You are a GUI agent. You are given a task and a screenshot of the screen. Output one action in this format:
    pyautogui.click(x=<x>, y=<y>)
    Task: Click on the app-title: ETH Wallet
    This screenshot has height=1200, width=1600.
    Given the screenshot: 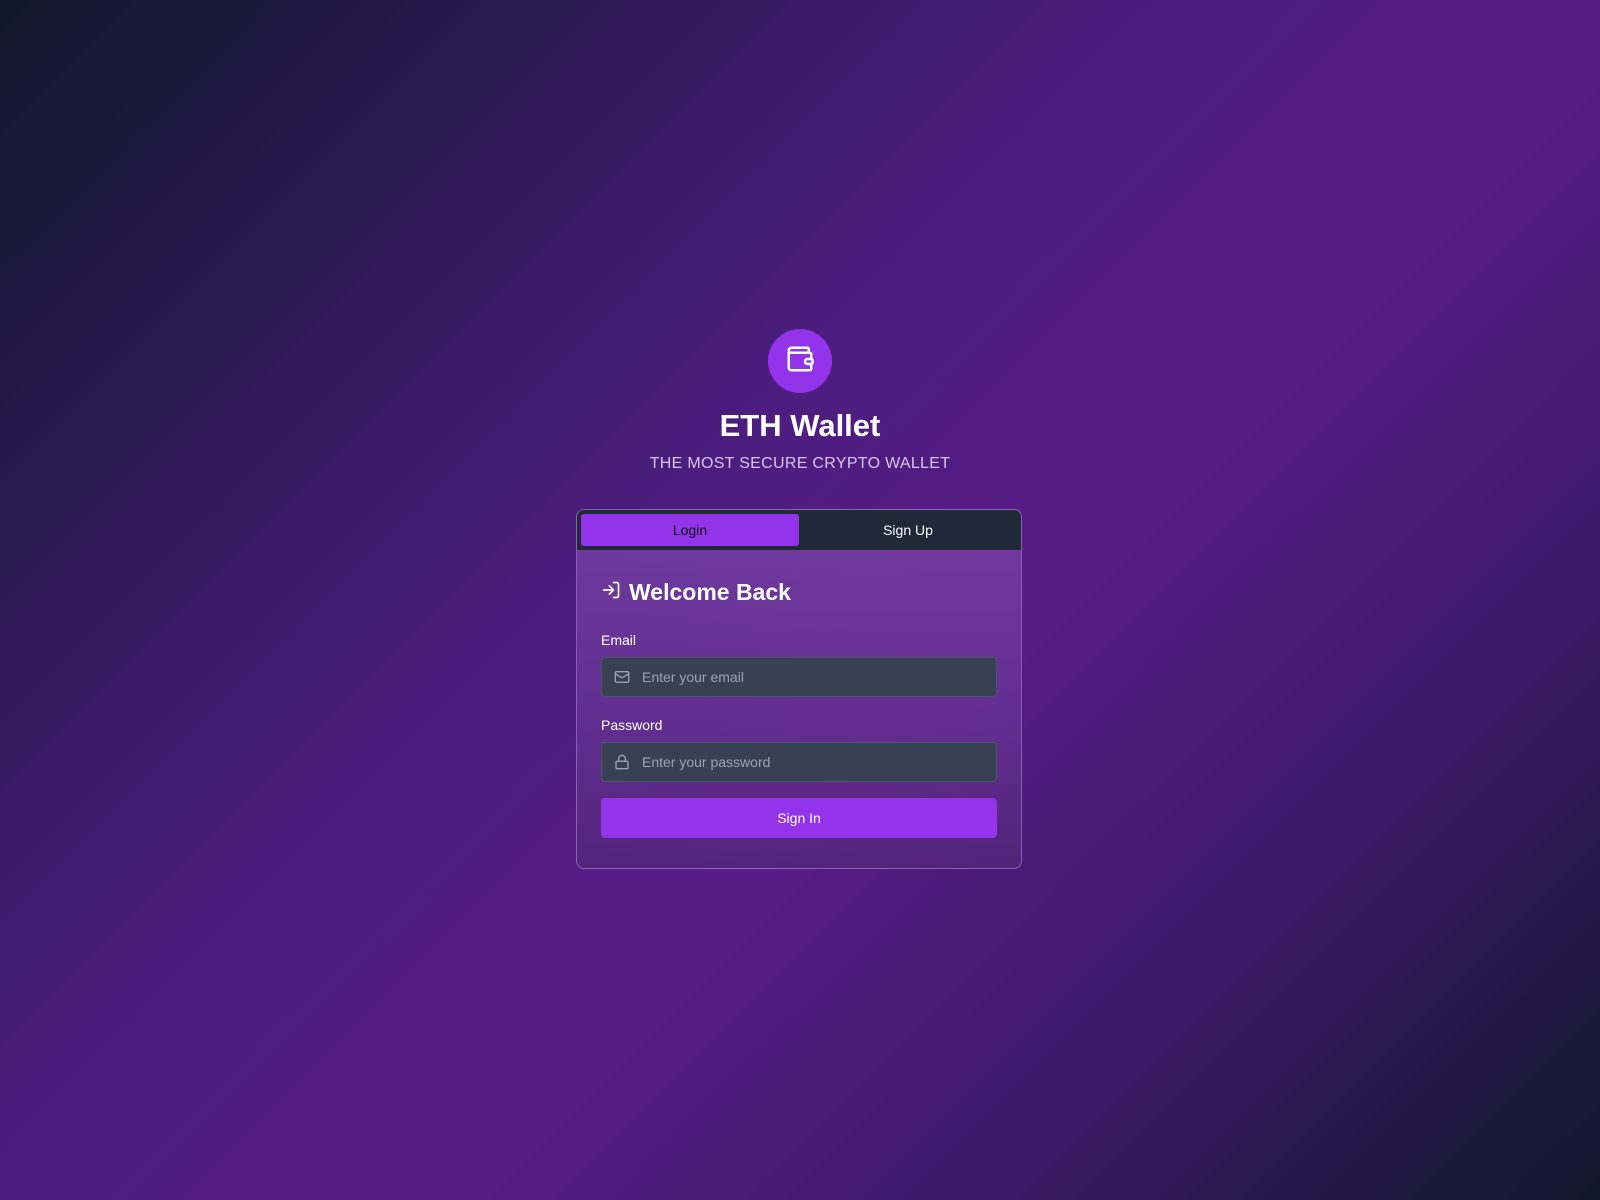 What is the action you would take?
    pyautogui.click(x=800, y=425)
    